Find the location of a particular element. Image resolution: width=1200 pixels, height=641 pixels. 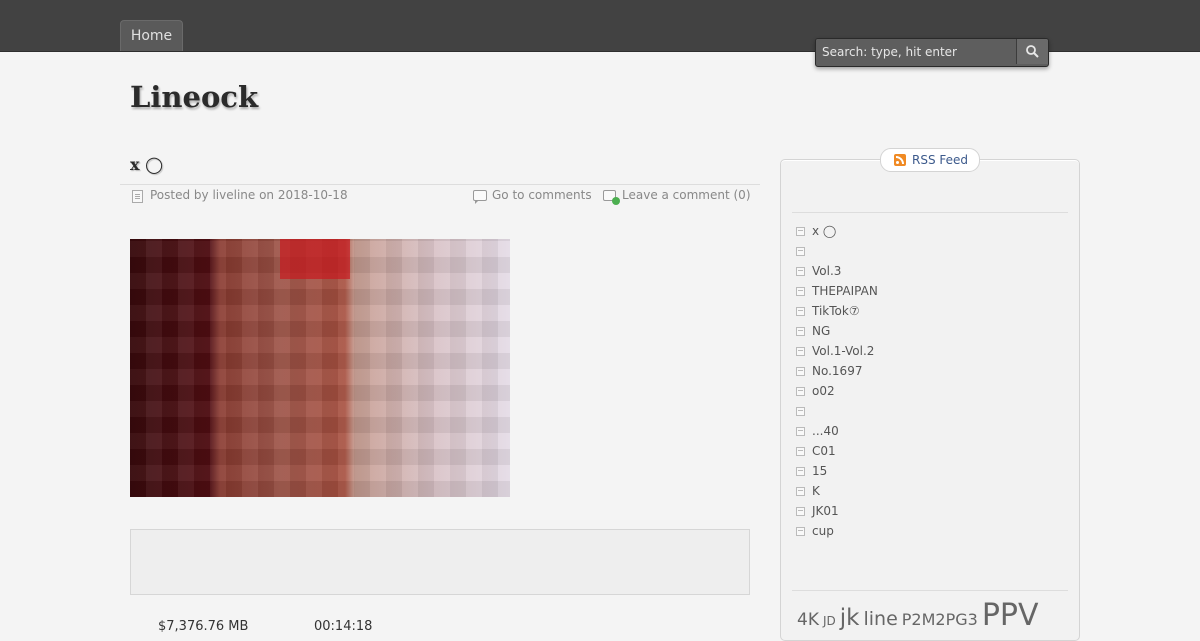

recent-post-item: o02 is located at coordinates (837, 391).